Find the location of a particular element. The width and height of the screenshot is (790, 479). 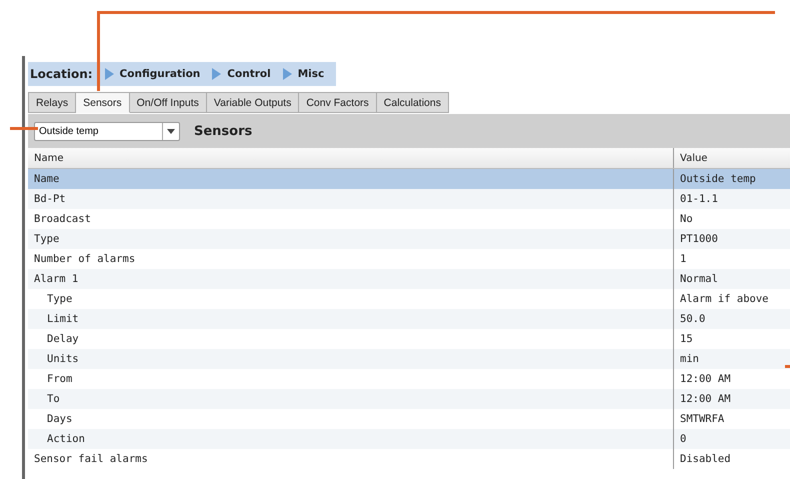

property-value: SMTWRFA is located at coordinates (702, 419).